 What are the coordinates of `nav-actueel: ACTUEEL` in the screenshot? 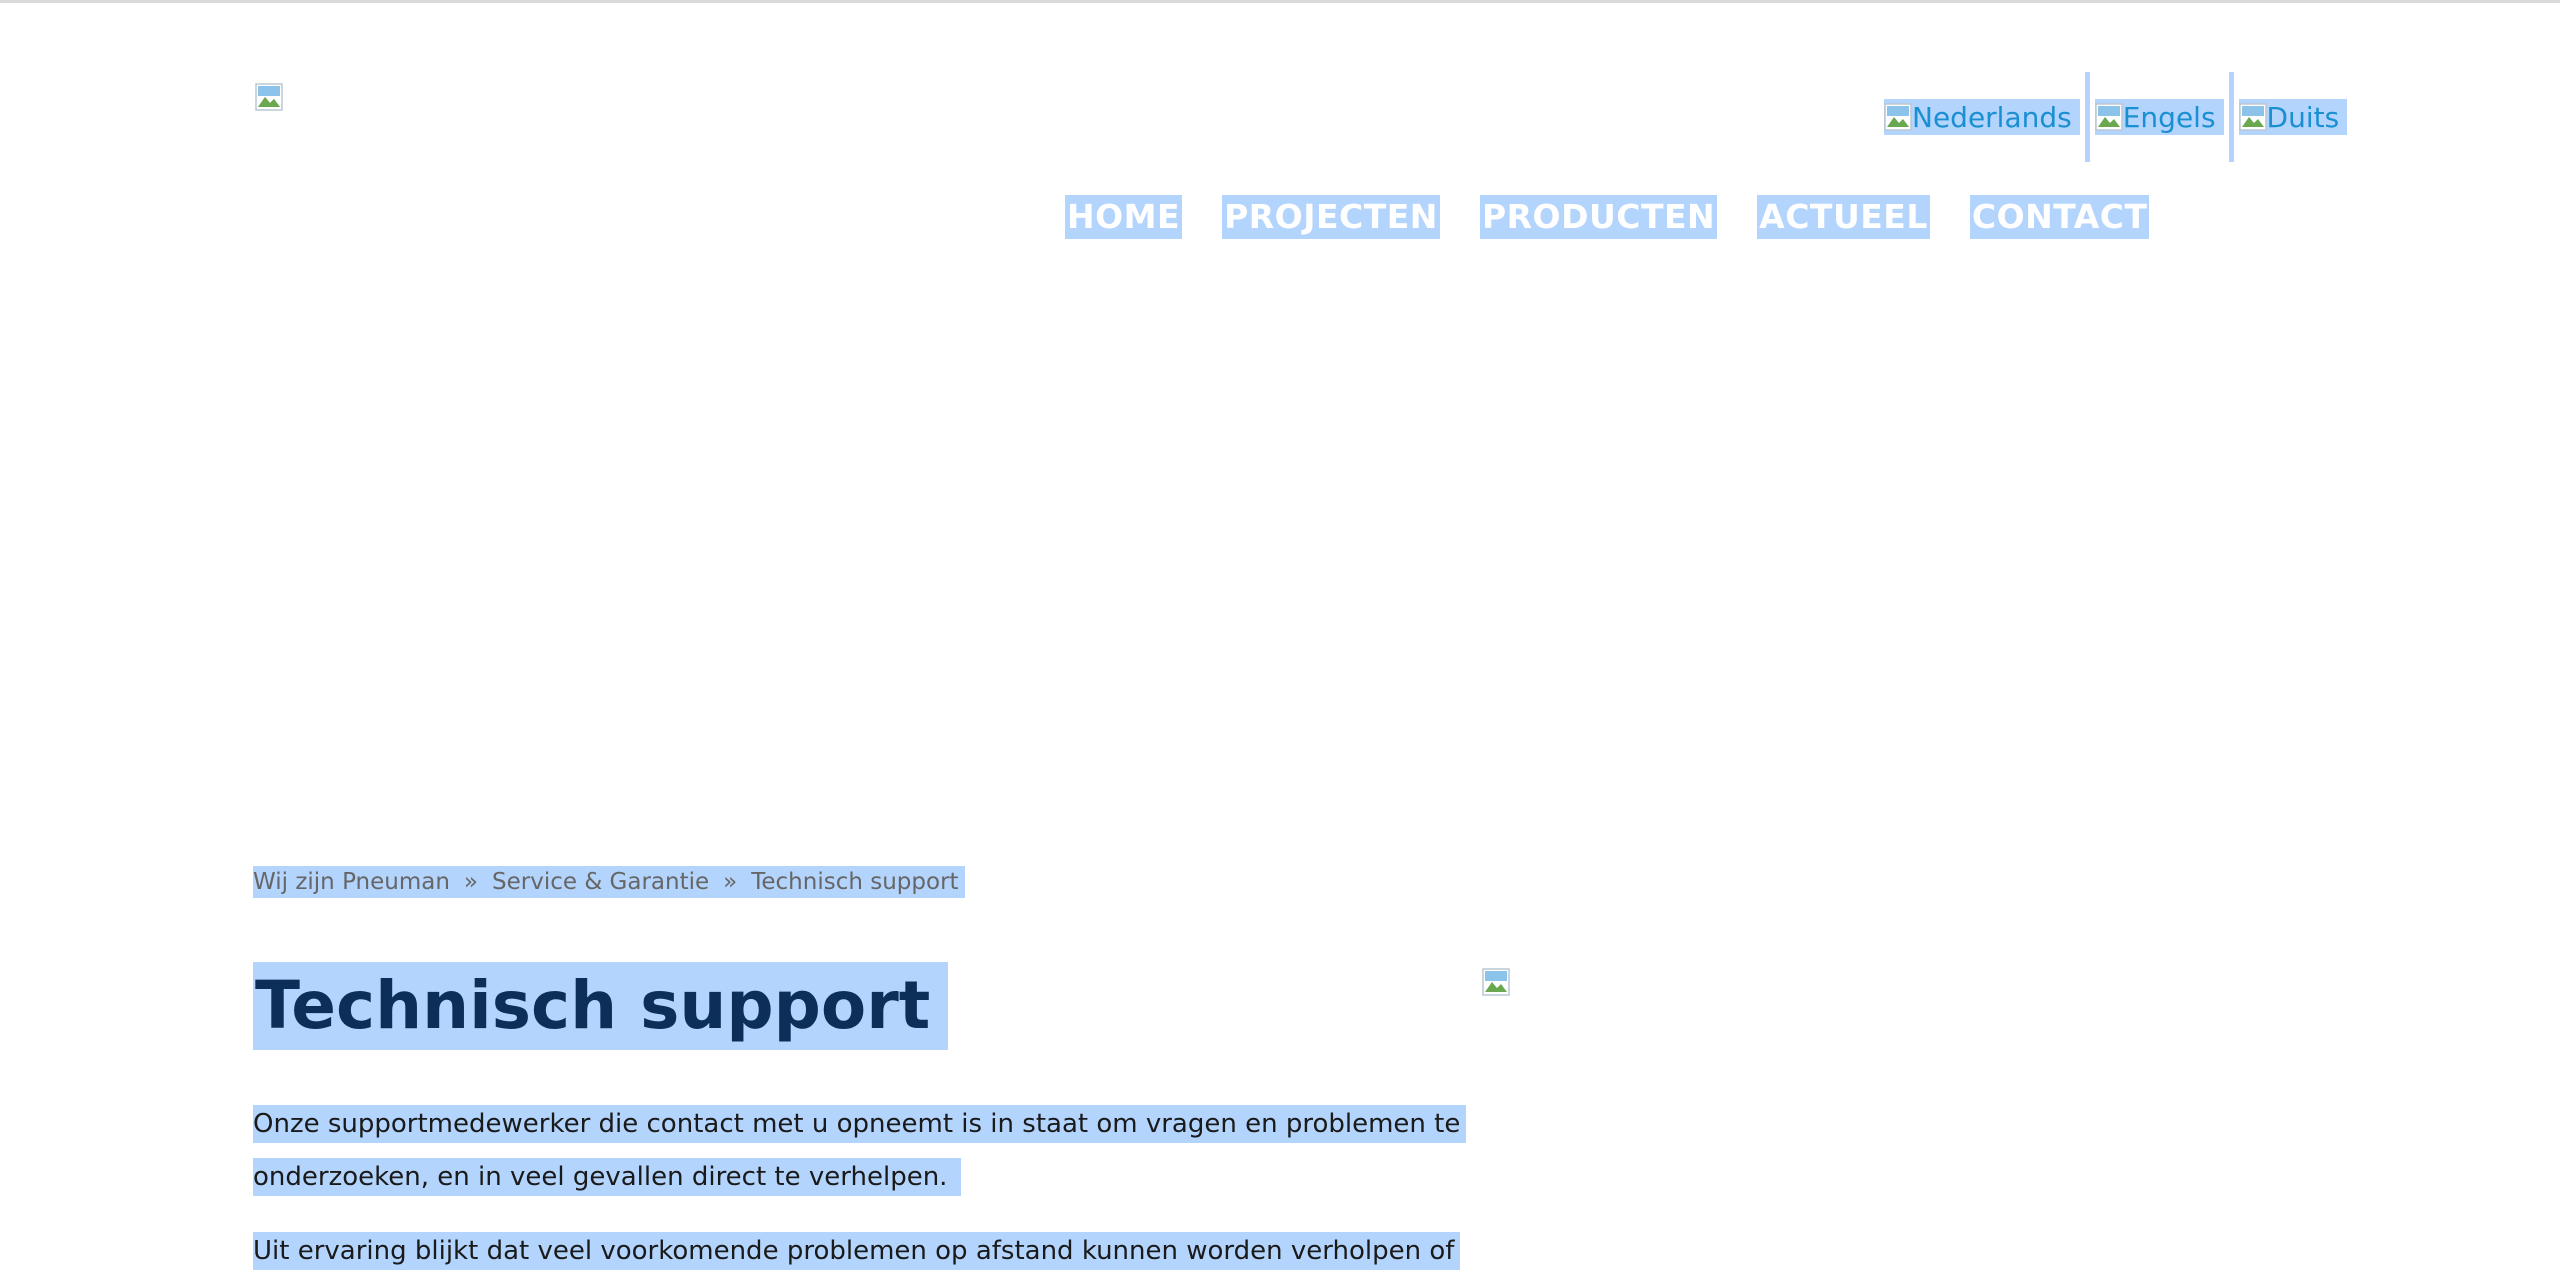 It's located at (1843, 217).